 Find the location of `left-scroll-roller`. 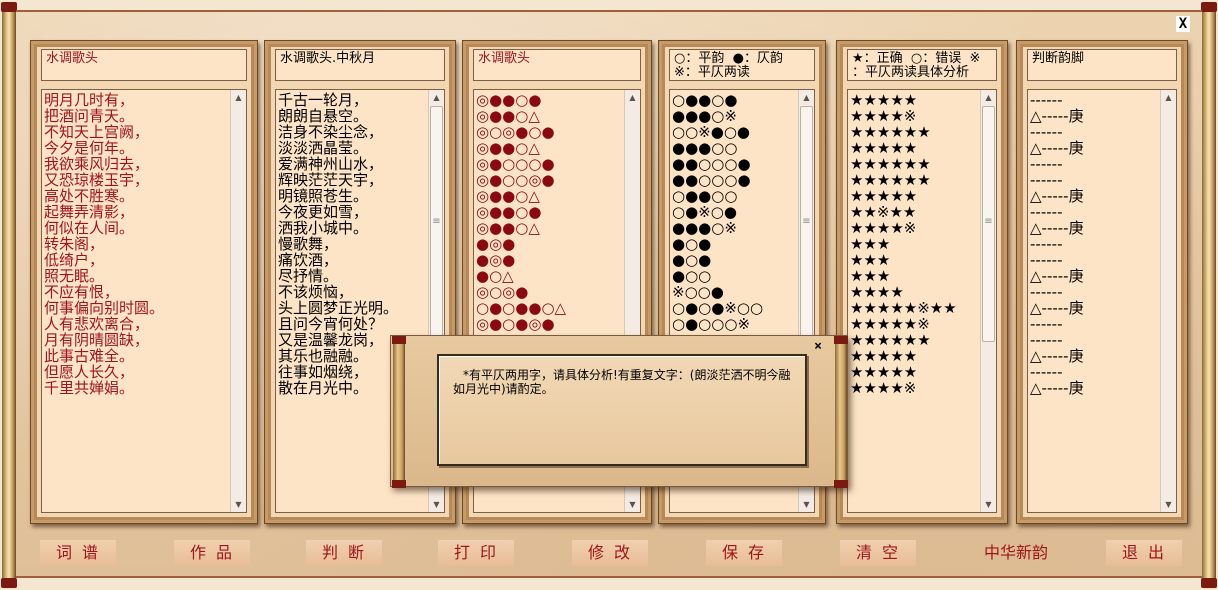

left-scroll-roller is located at coordinates (9, 295).